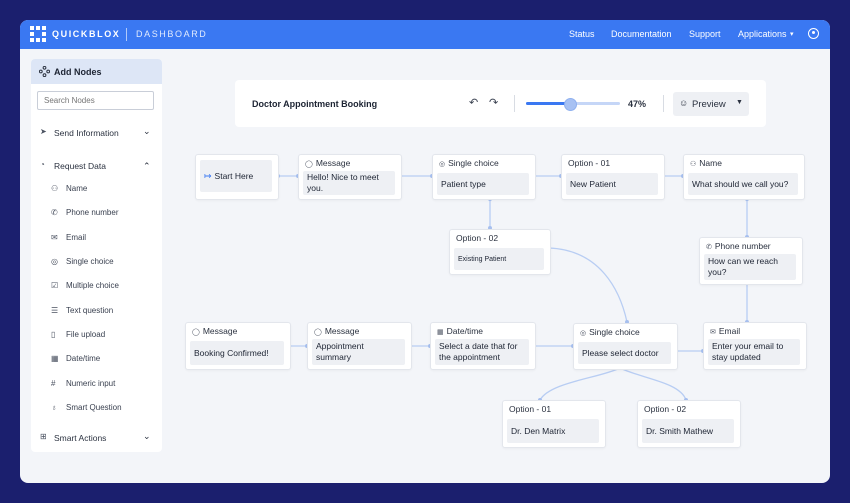 The image size is (850, 503). I want to click on wire-doctor-option01, so click(580, 384).